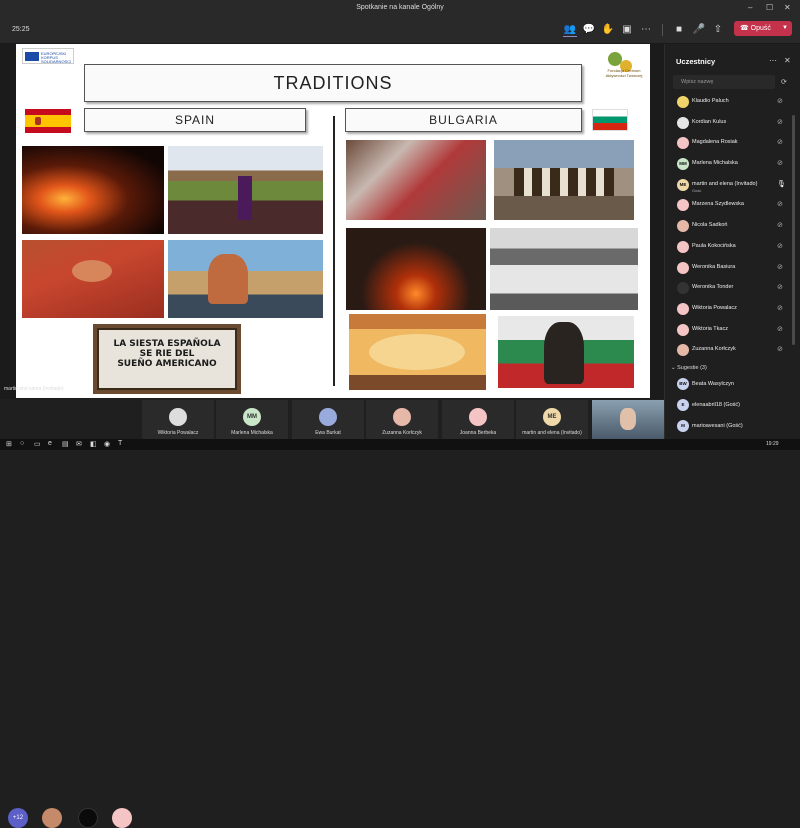 This screenshot has width=800, height=828. Describe the element at coordinates (715, 163) in the screenshot. I see `participant-name: Marlena Michalska` at that location.